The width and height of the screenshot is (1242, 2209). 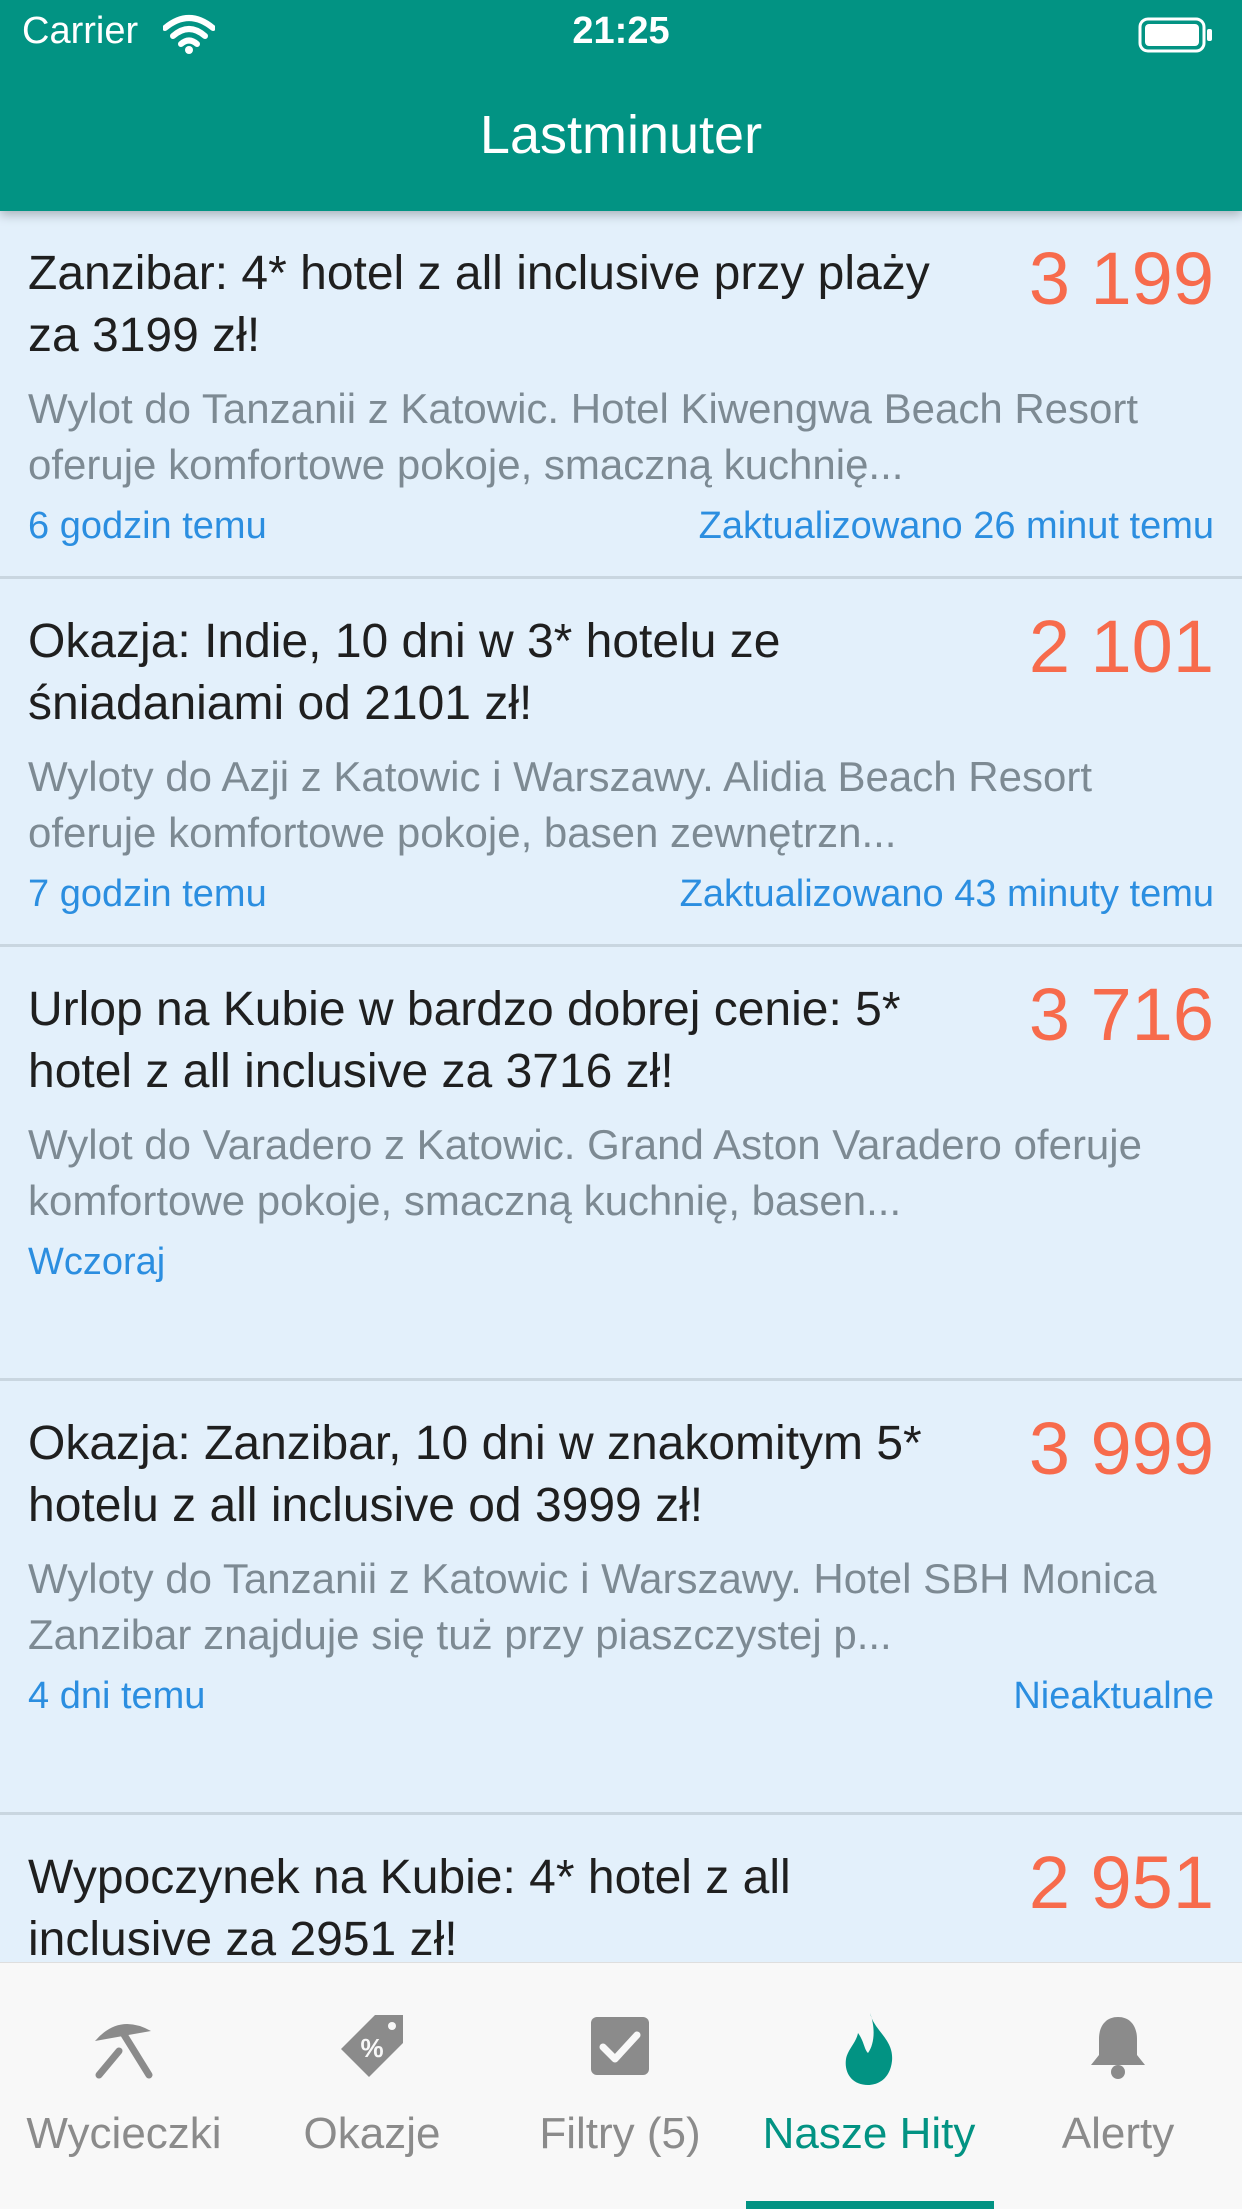 I want to click on battery-icon, so click(x=1176, y=37).